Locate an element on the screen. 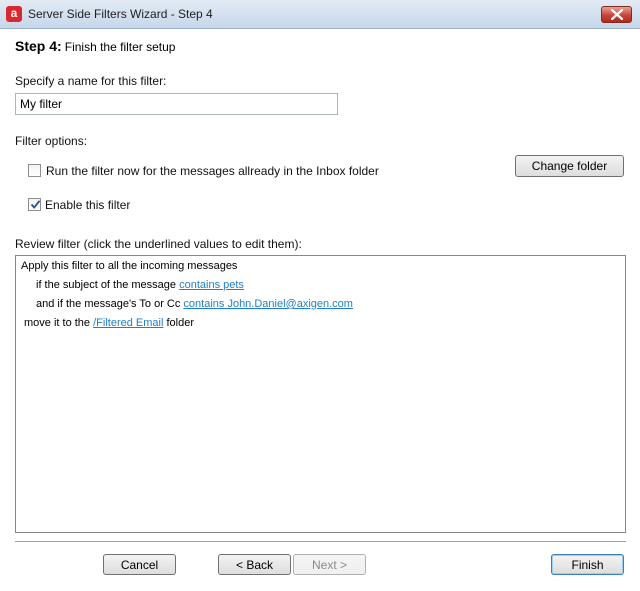 This screenshot has height=591, width=640. close-button is located at coordinates (616, 14).